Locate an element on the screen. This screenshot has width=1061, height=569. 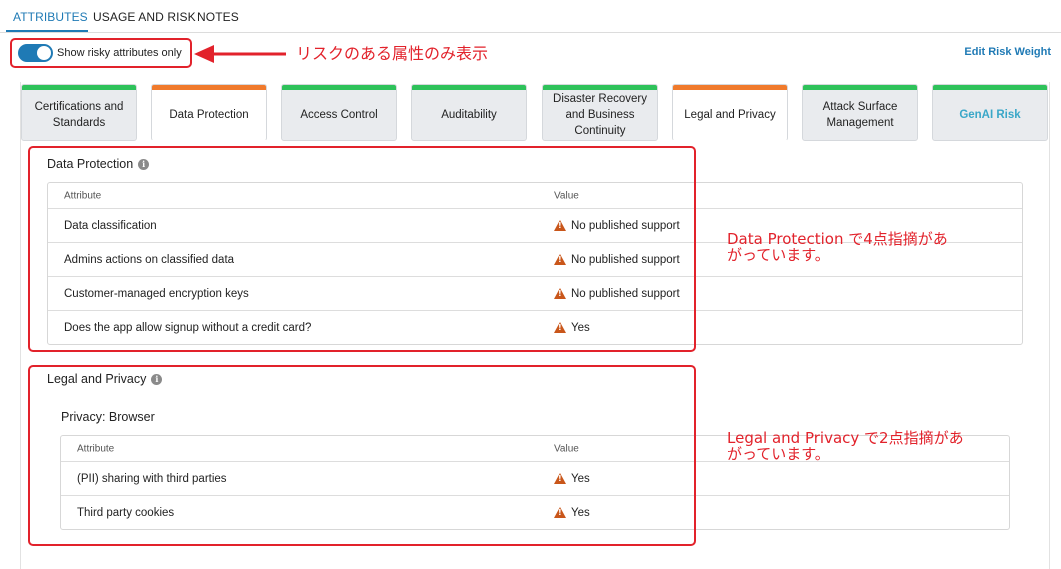
category-label: Certifications and Standards is located at coordinates (79, 114).